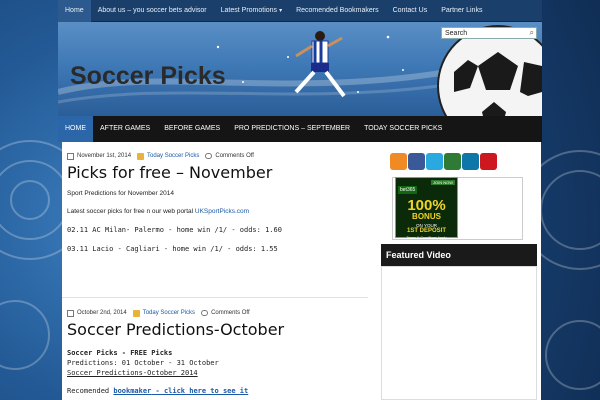 The image size is (600, 400). I want to click on post-title: Soccer Predictions-October, so click(220, 329).